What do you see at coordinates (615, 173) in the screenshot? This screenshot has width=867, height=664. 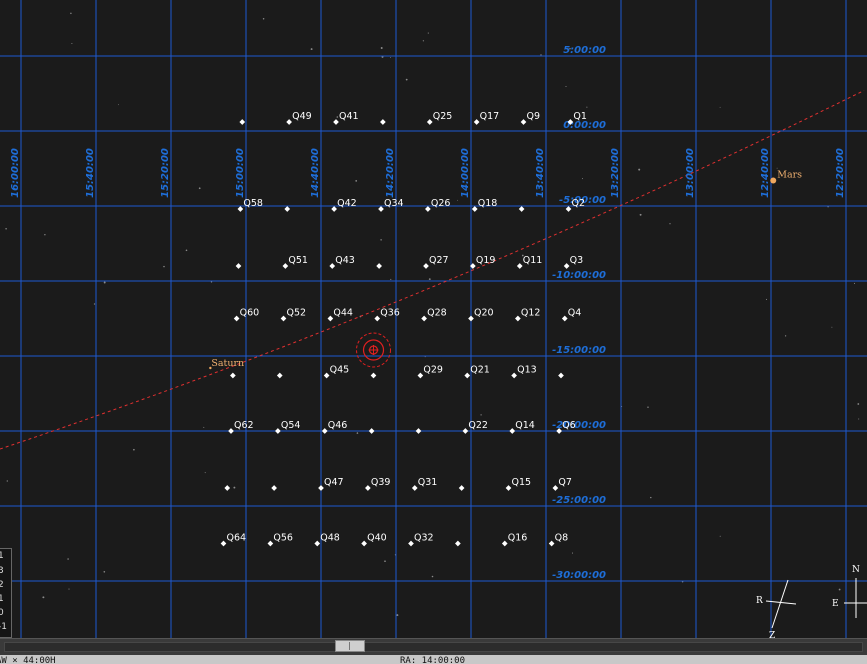 I see `ra-tick-label: 13:20:00` at bounding box center [615, 173].